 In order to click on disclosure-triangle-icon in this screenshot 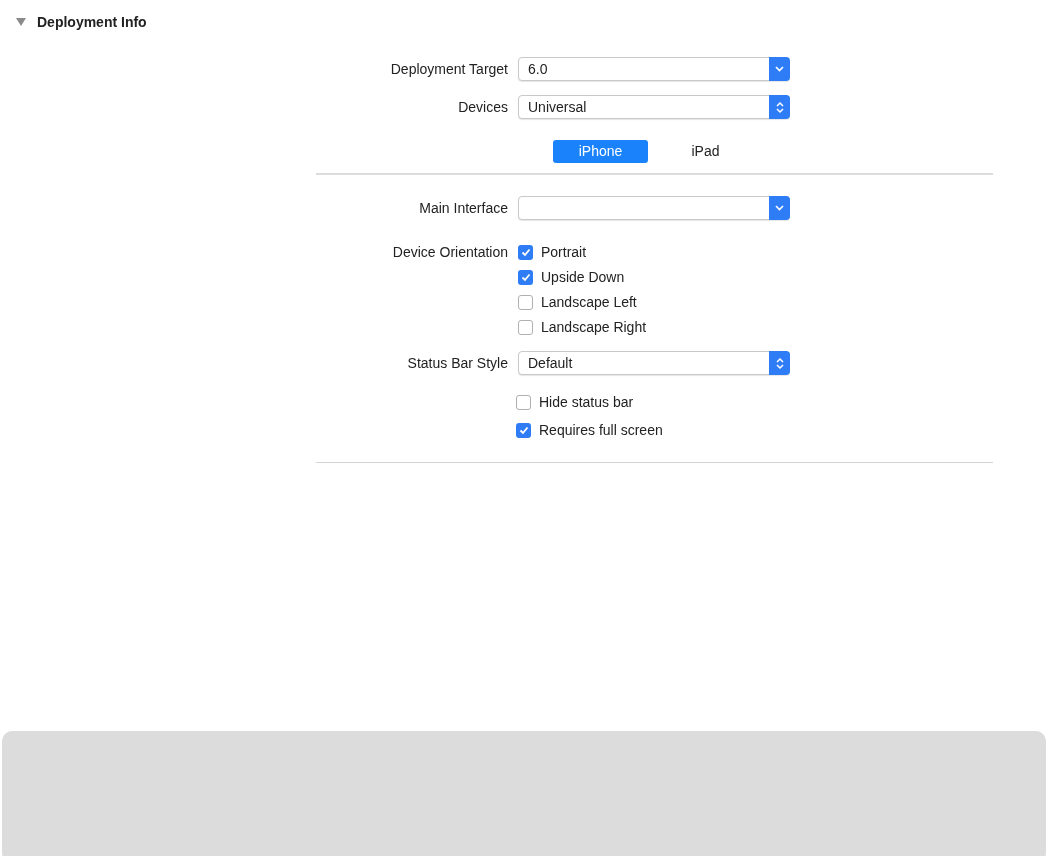, I will do `click(21, 22)`.